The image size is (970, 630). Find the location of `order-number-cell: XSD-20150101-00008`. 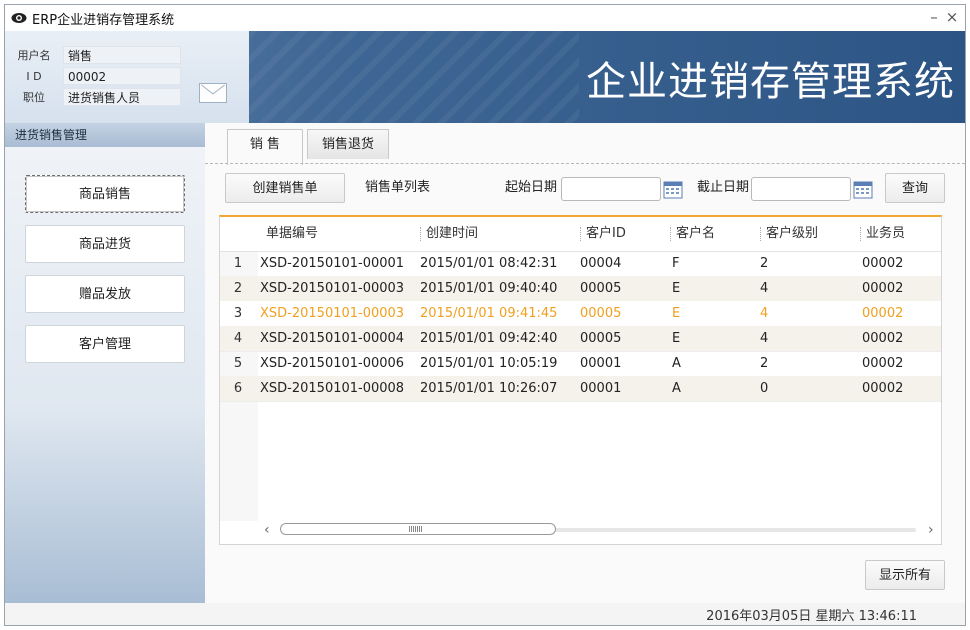

order-number-cell: XSD-20150101-00008 is located at coordinates (332, 388).